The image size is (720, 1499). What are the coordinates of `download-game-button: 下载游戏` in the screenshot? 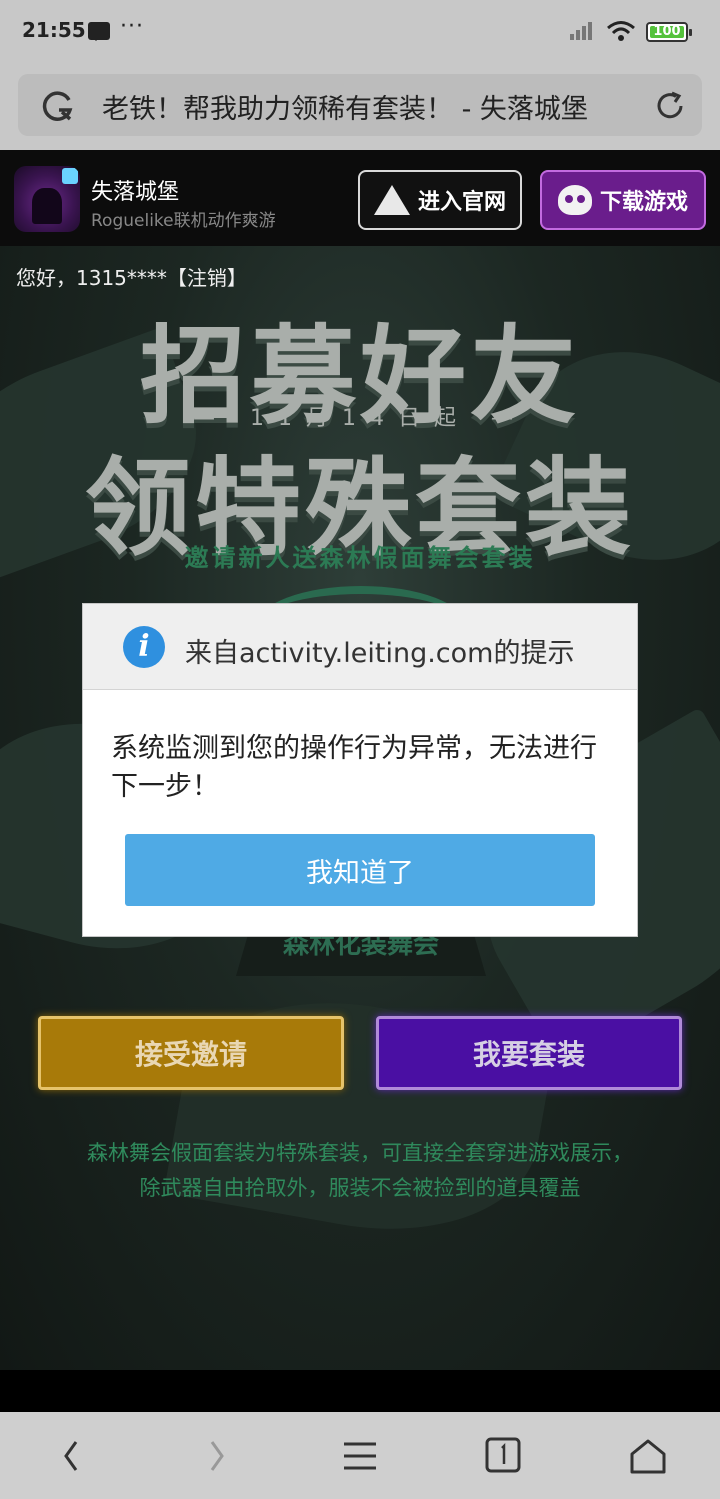 It's located at (623, 200).